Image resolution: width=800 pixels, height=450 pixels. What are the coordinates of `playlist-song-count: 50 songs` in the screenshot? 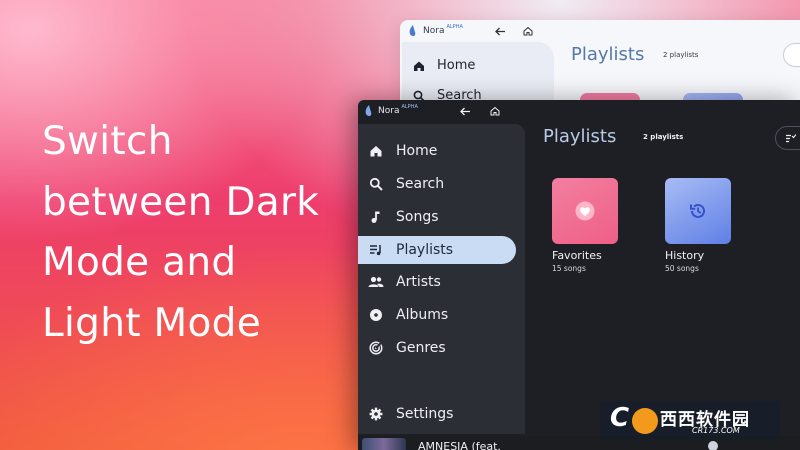 It's located at (682, 268).